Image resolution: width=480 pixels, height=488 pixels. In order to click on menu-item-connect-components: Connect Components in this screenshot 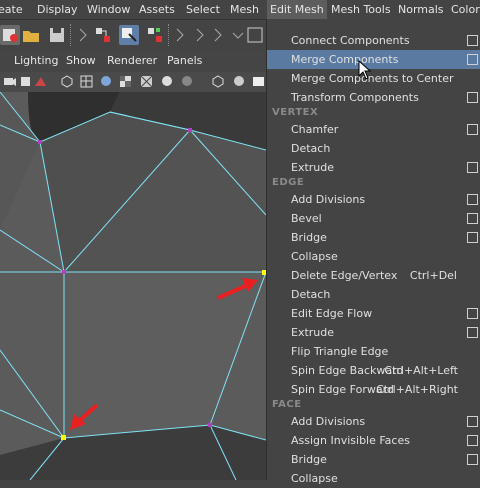, I will do `click(373, 40)`.